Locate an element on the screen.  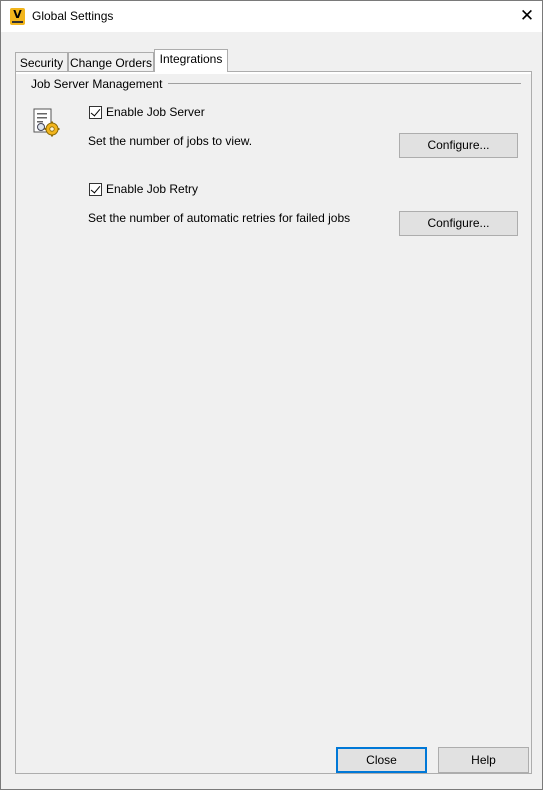
window-title: Global Settings is located at coordinates (73, 16).